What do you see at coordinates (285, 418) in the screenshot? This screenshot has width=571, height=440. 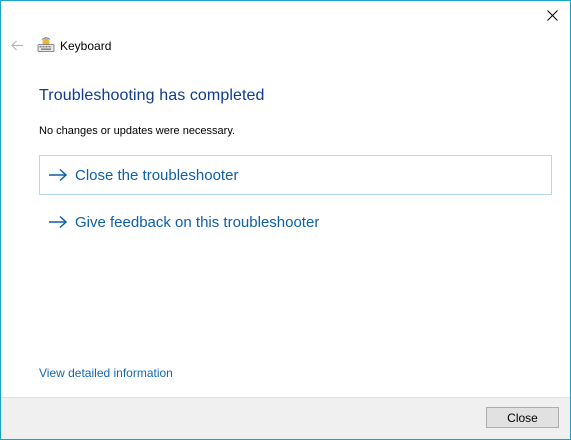 I see `footer-bar: Close` at bounding box center [285, 418].